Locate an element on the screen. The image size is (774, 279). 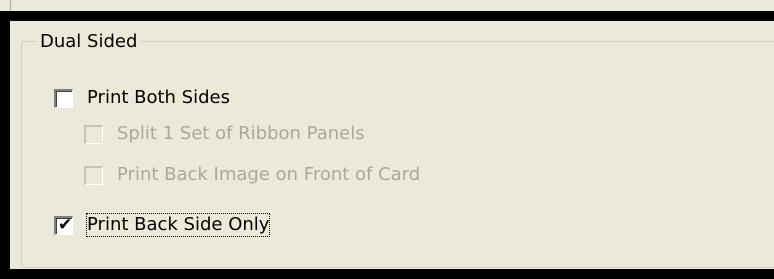
print-both-sides-checkbox is located at coordinates (63, 98).